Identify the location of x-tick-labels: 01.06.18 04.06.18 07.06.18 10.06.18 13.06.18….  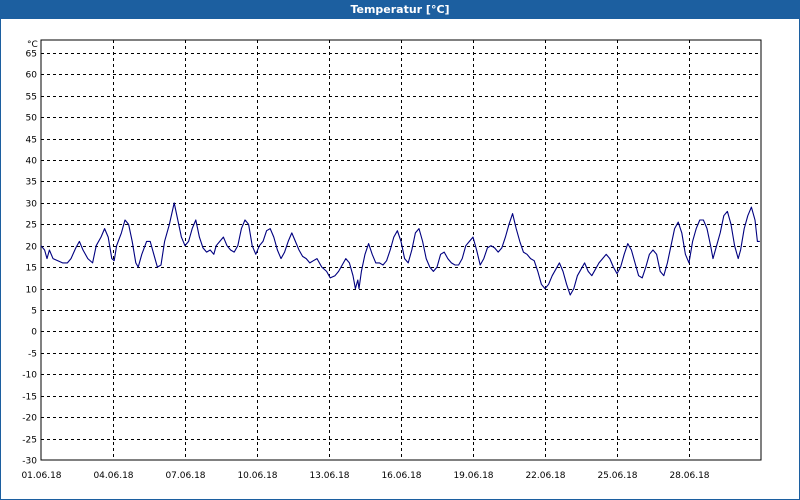
(365, 476).